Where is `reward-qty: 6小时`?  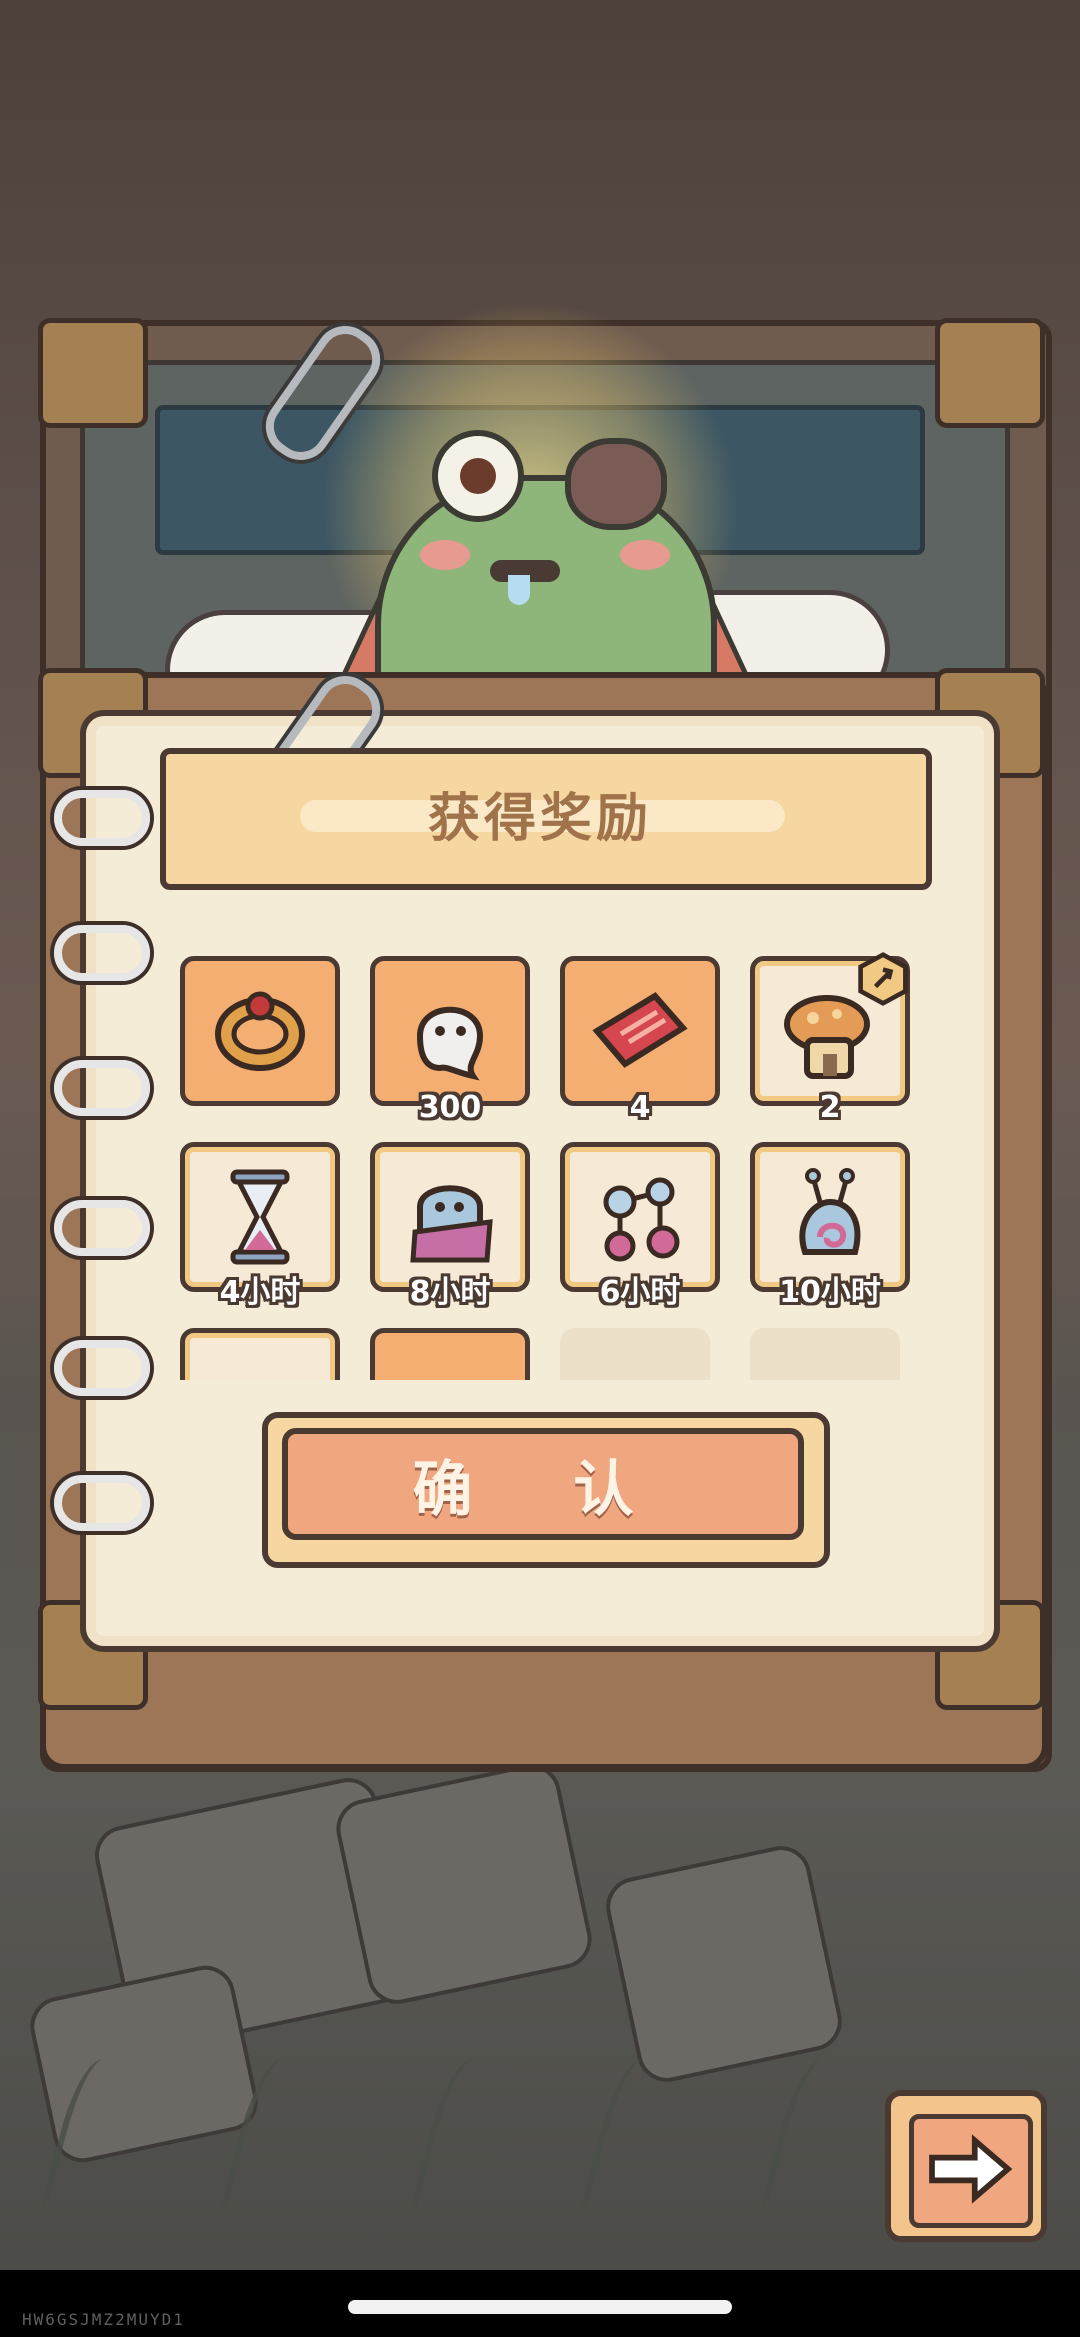
reward-qty: 6小时 is located at coordinates (640, 1292).